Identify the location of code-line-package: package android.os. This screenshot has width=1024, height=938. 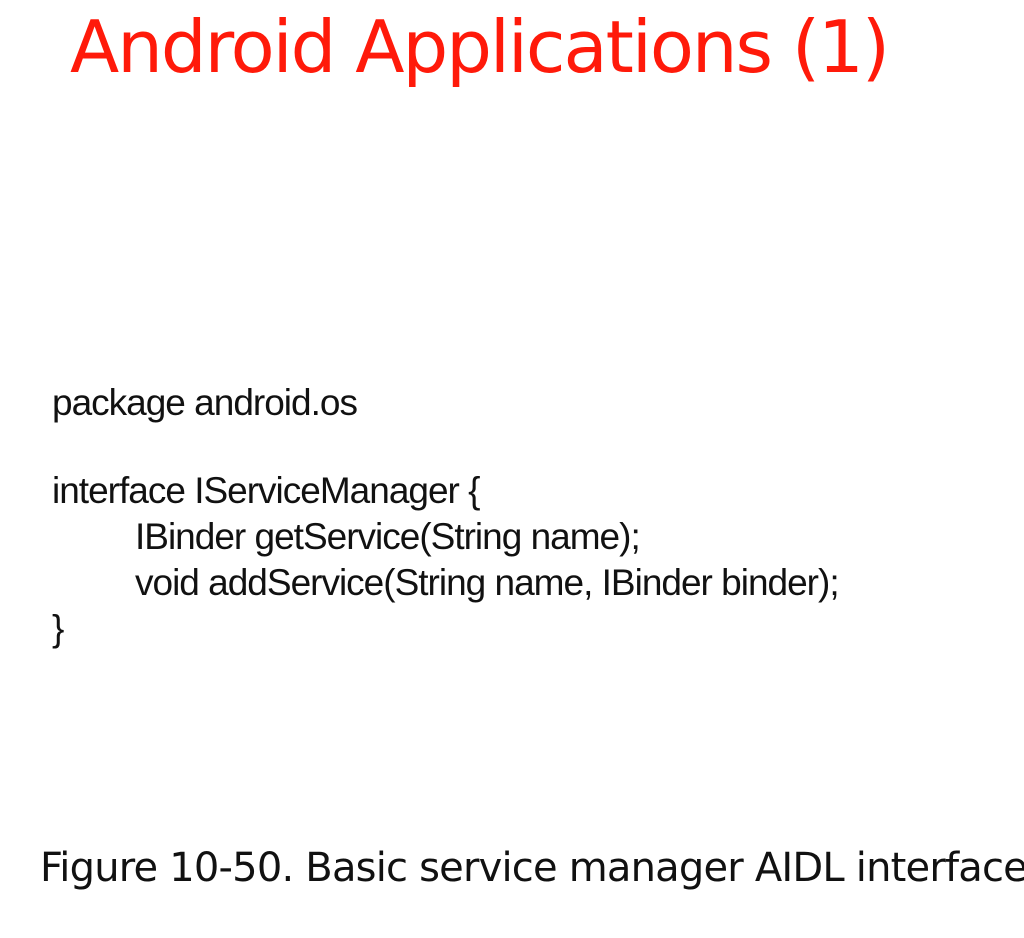
(205, 402).